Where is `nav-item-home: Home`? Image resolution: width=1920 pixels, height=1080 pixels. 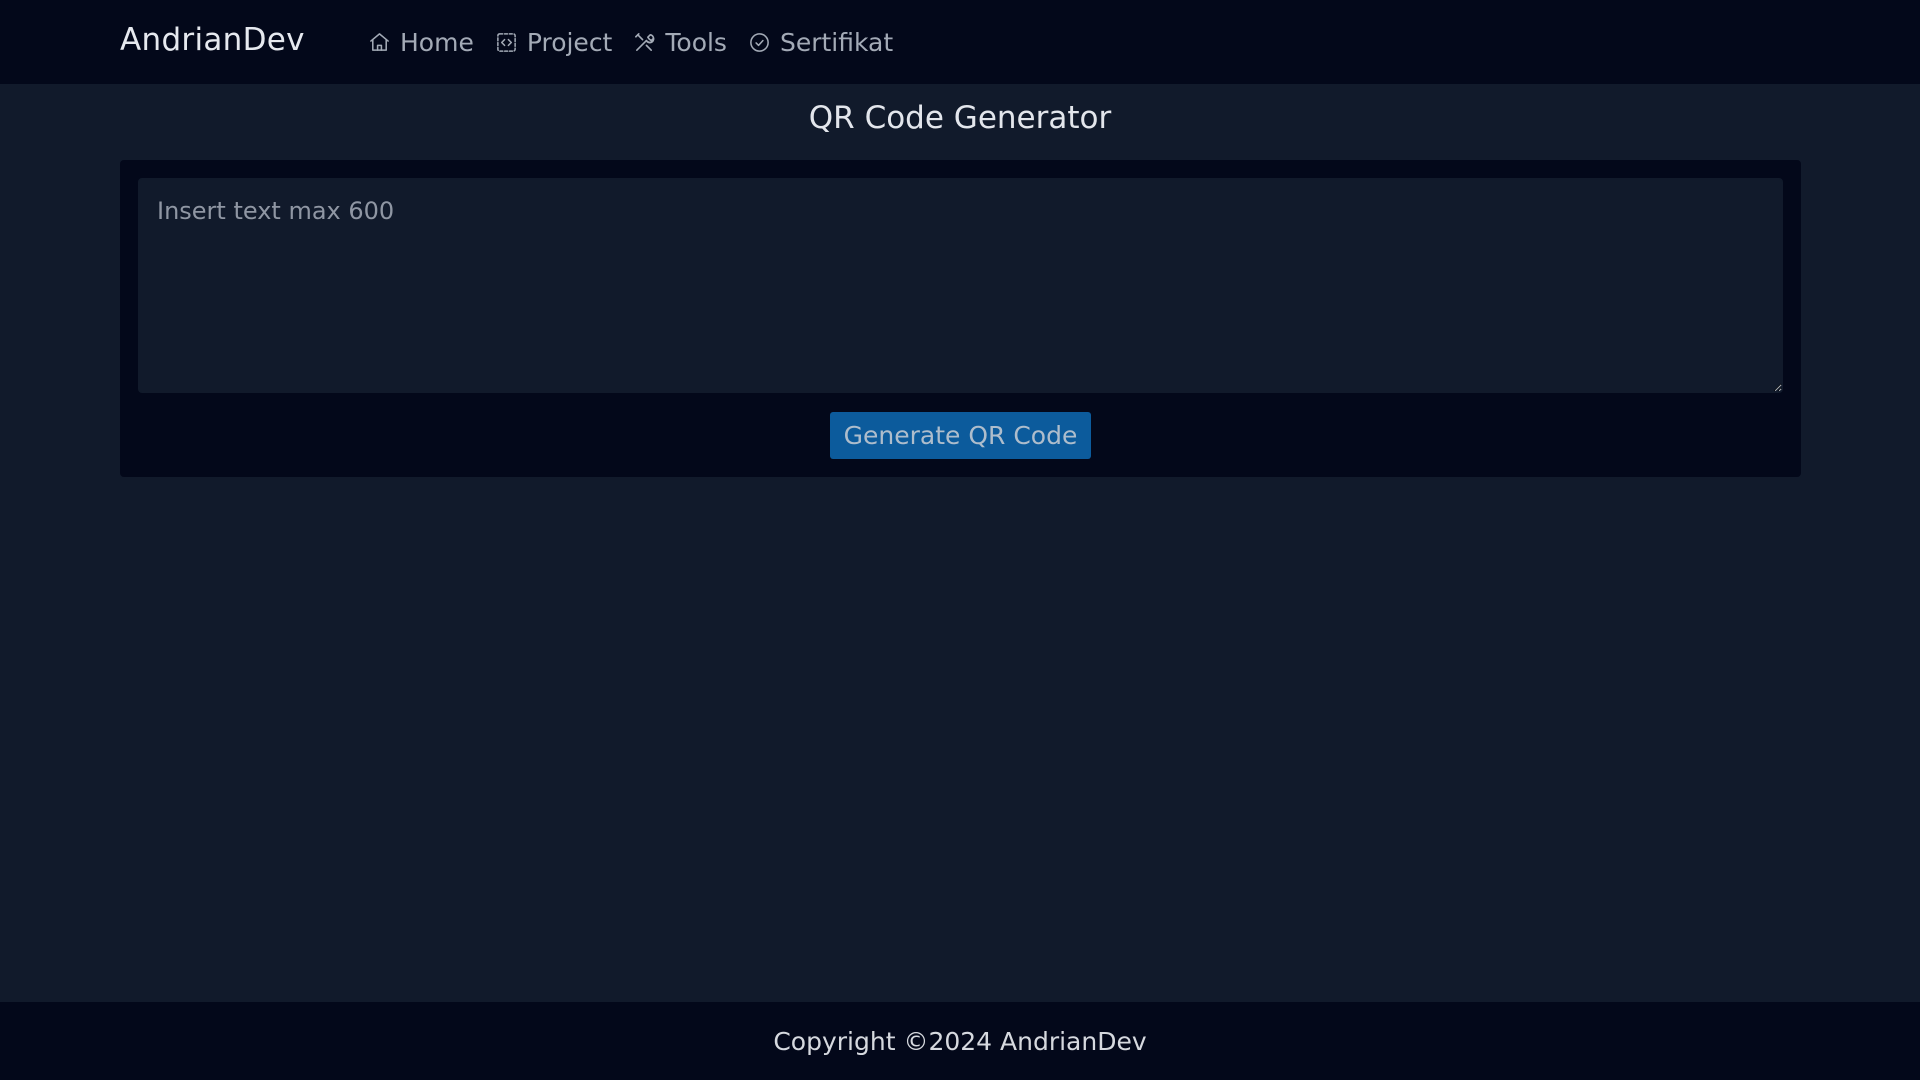 nav-item-home: Home is located at coordinates (421, 42).